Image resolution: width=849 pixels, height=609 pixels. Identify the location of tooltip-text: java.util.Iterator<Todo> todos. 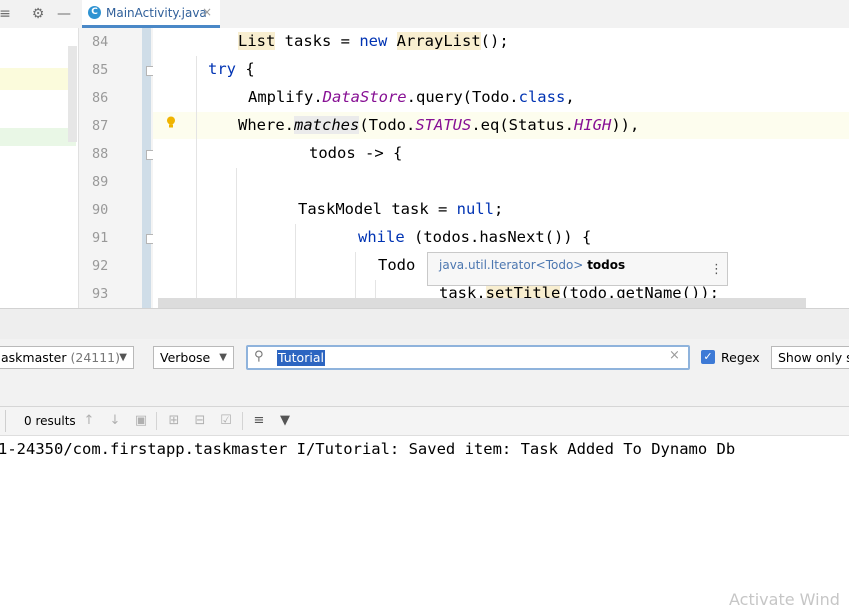
(532, 265).